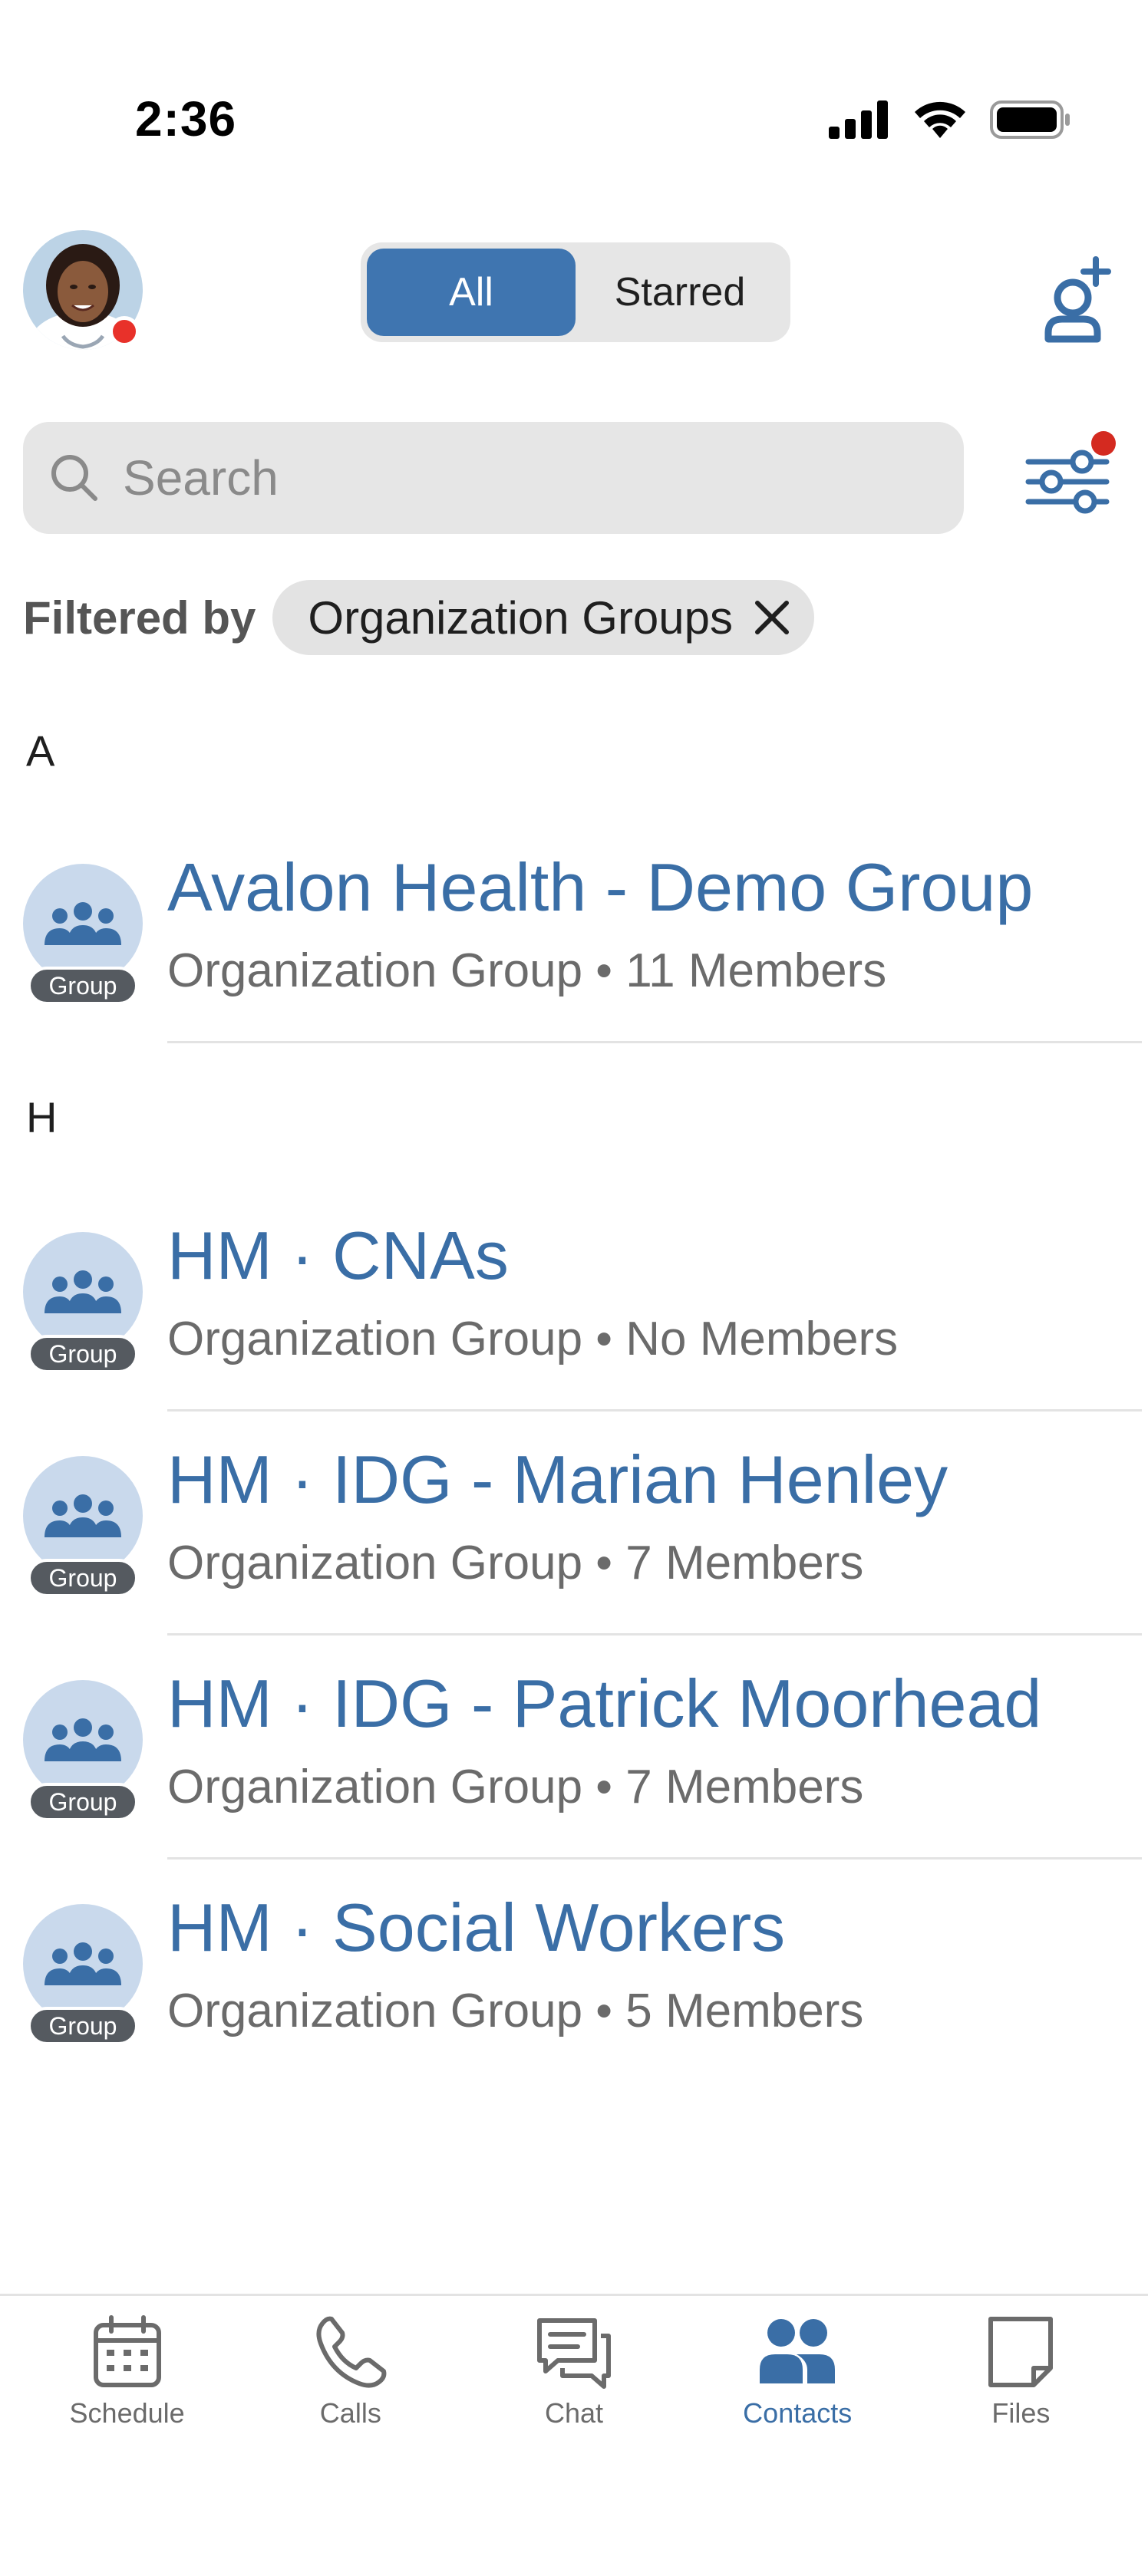  I want to click on section-header-h: H, so click(42, 1117).